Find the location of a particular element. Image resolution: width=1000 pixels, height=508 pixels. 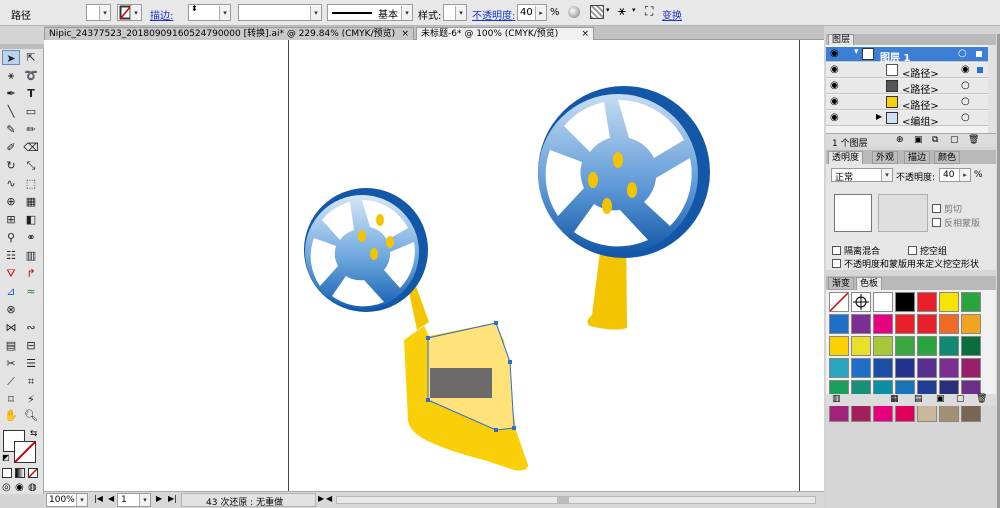

knife-tool-icon: ☰ is located at coordinates (31, 363).